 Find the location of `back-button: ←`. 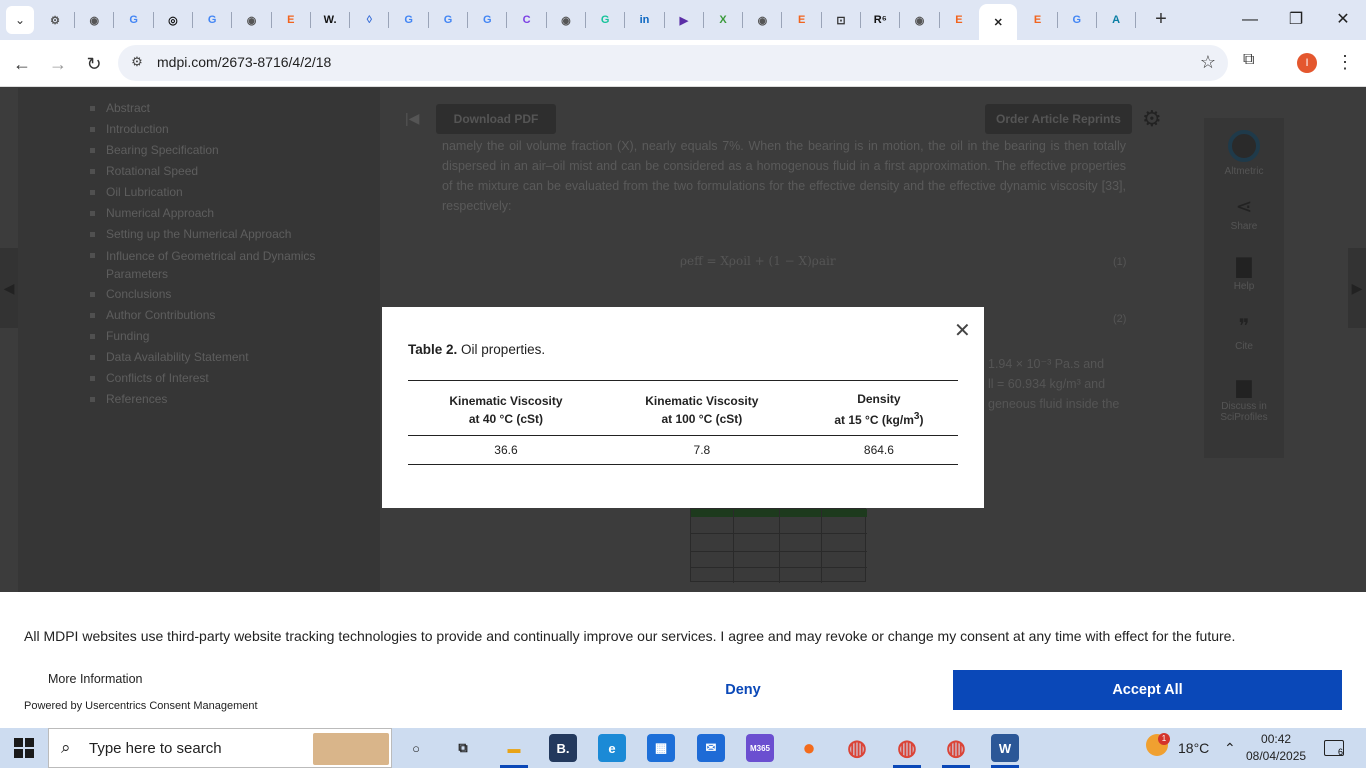

back-button: ← is located at coordinates (22, 64).